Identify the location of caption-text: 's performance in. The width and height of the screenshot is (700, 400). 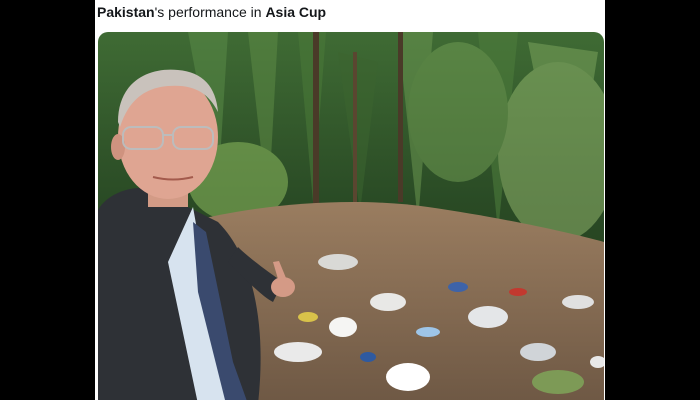
(210, 12).